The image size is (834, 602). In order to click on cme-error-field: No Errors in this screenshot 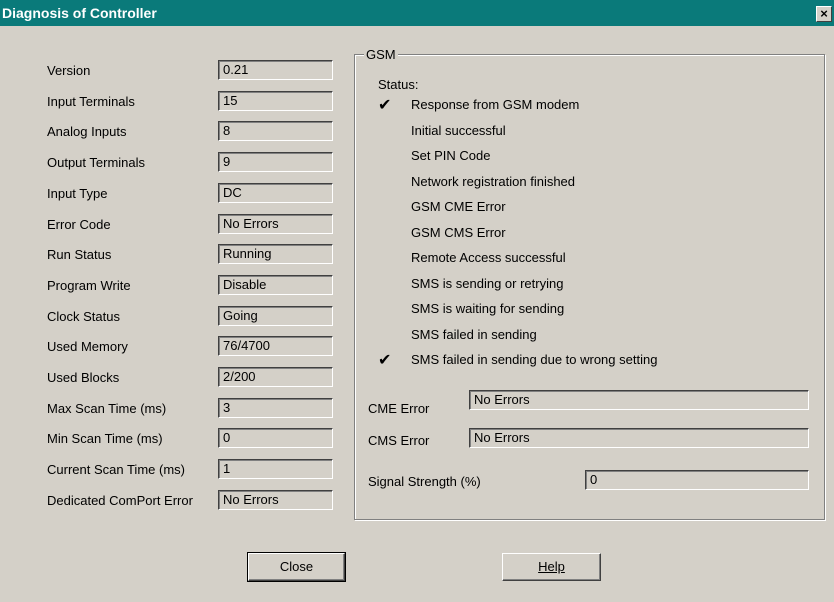, I will do `click(639, 400)`.